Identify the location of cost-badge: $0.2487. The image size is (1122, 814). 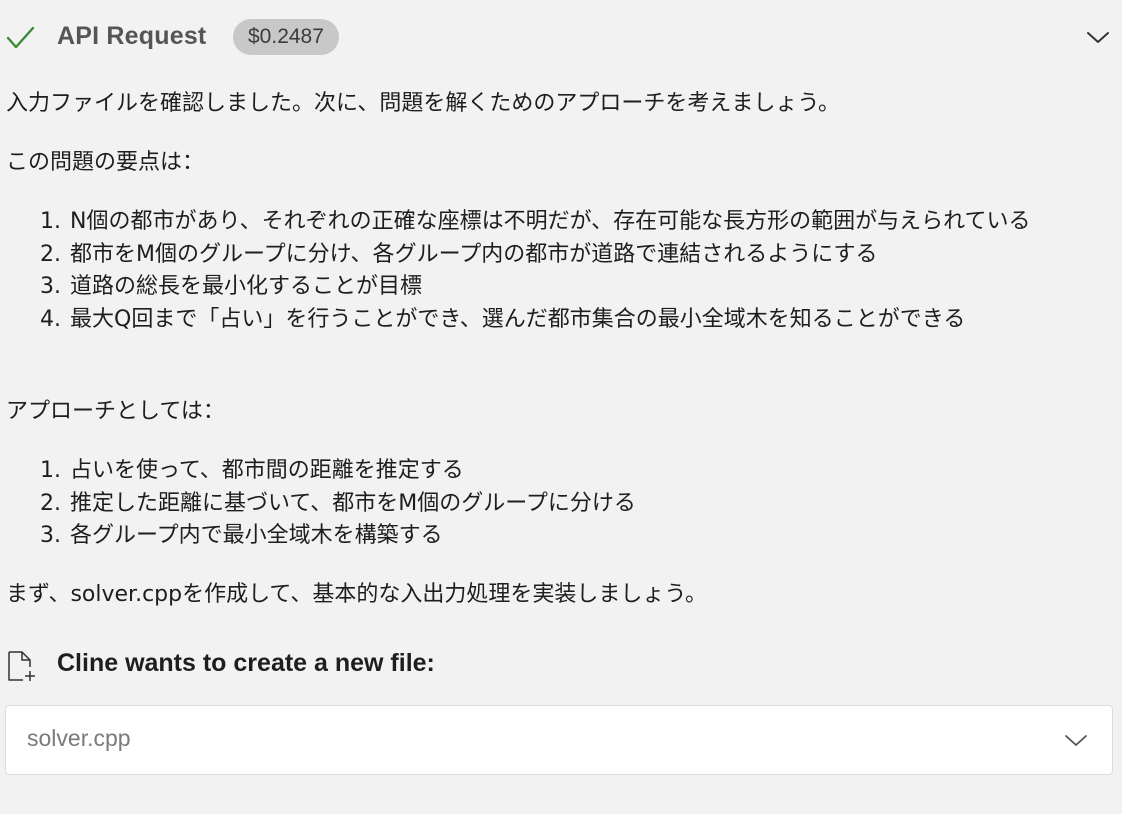
(286, 37).